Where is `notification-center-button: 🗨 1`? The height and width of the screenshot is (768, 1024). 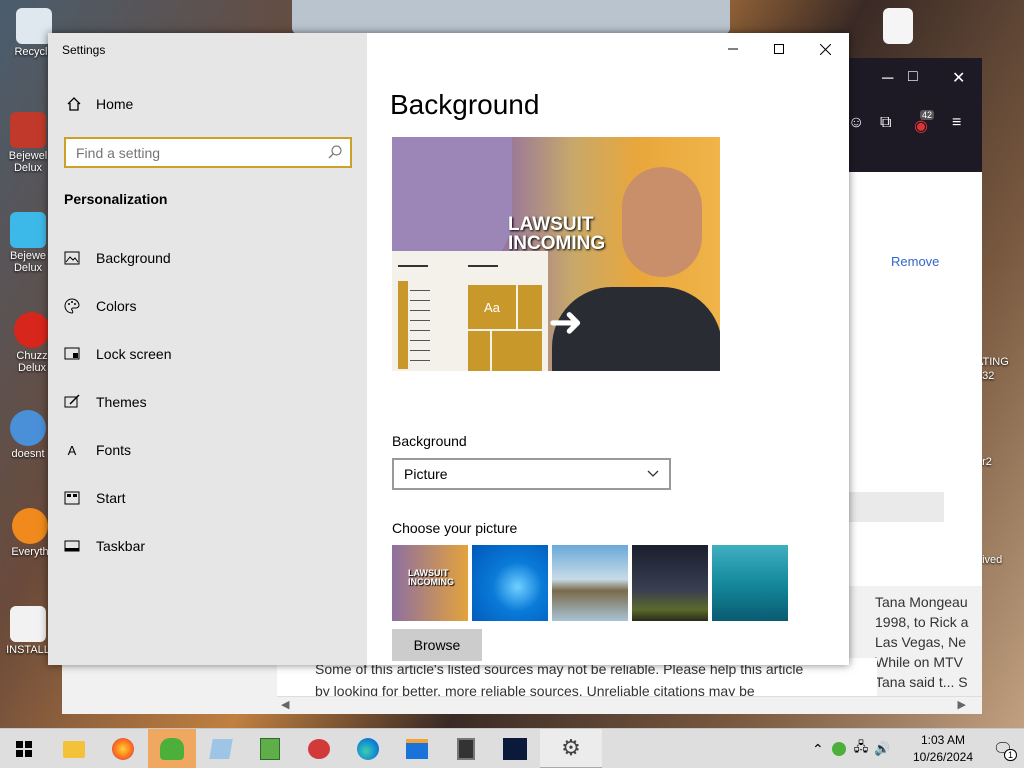 notification-center-button: 🗨 1 is located at coordinates (1003, 748).